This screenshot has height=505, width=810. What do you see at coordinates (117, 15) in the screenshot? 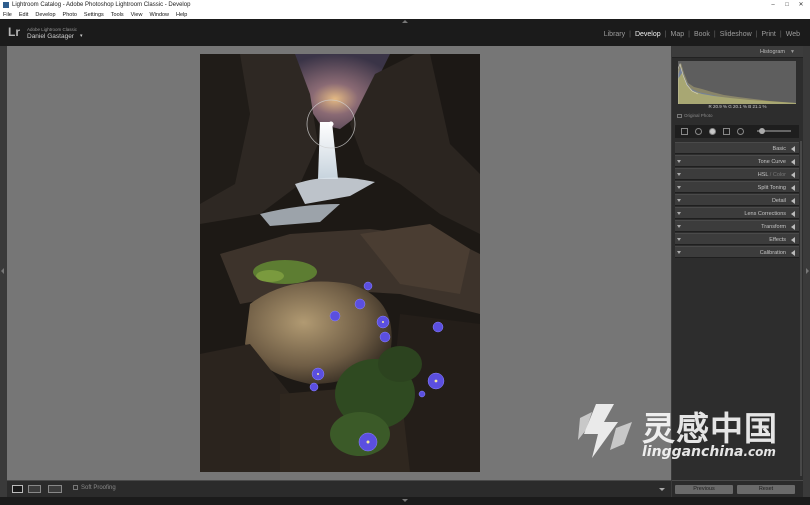
I see `menu-tools: Tools` at bounding box center [117, 15].